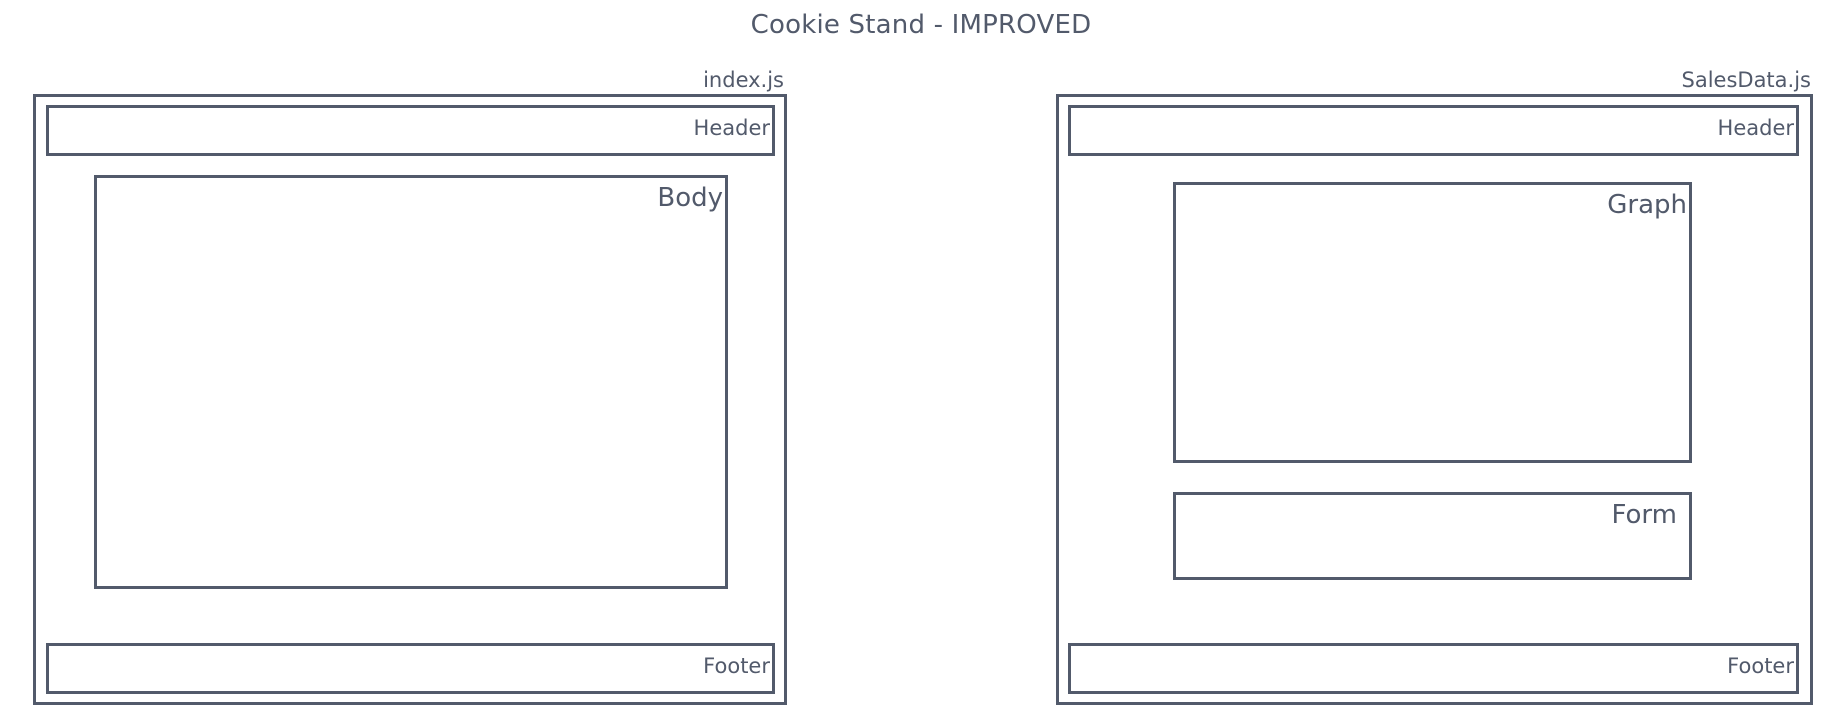  What do you see at coordinates (690, 198) in the screenshot?
I see `body-label: Body` at bounding box center [690, 198].